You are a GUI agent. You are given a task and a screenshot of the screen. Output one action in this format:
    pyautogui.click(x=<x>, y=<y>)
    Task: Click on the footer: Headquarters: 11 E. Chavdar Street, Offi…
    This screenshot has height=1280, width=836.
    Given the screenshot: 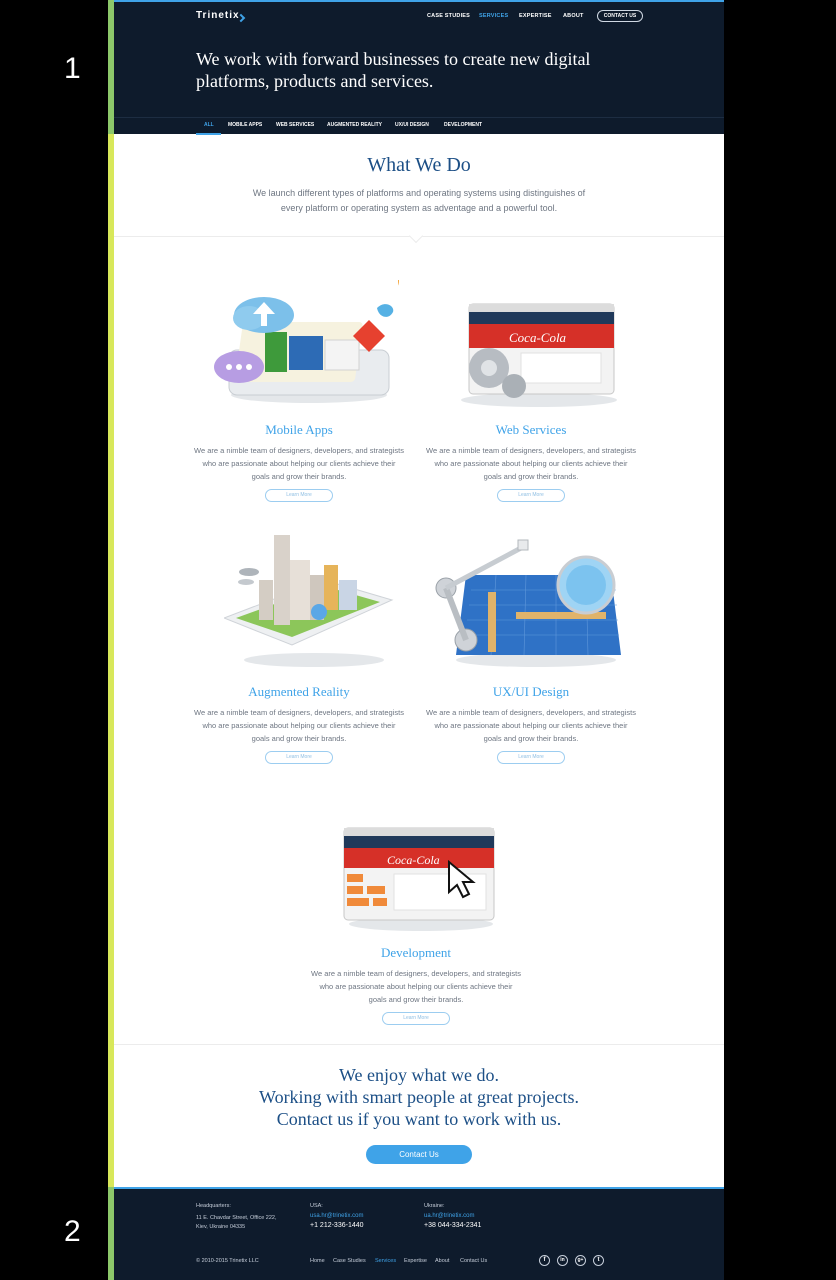 What is the action you would take?
    pyautogui.click(x=419, y=1233)
    